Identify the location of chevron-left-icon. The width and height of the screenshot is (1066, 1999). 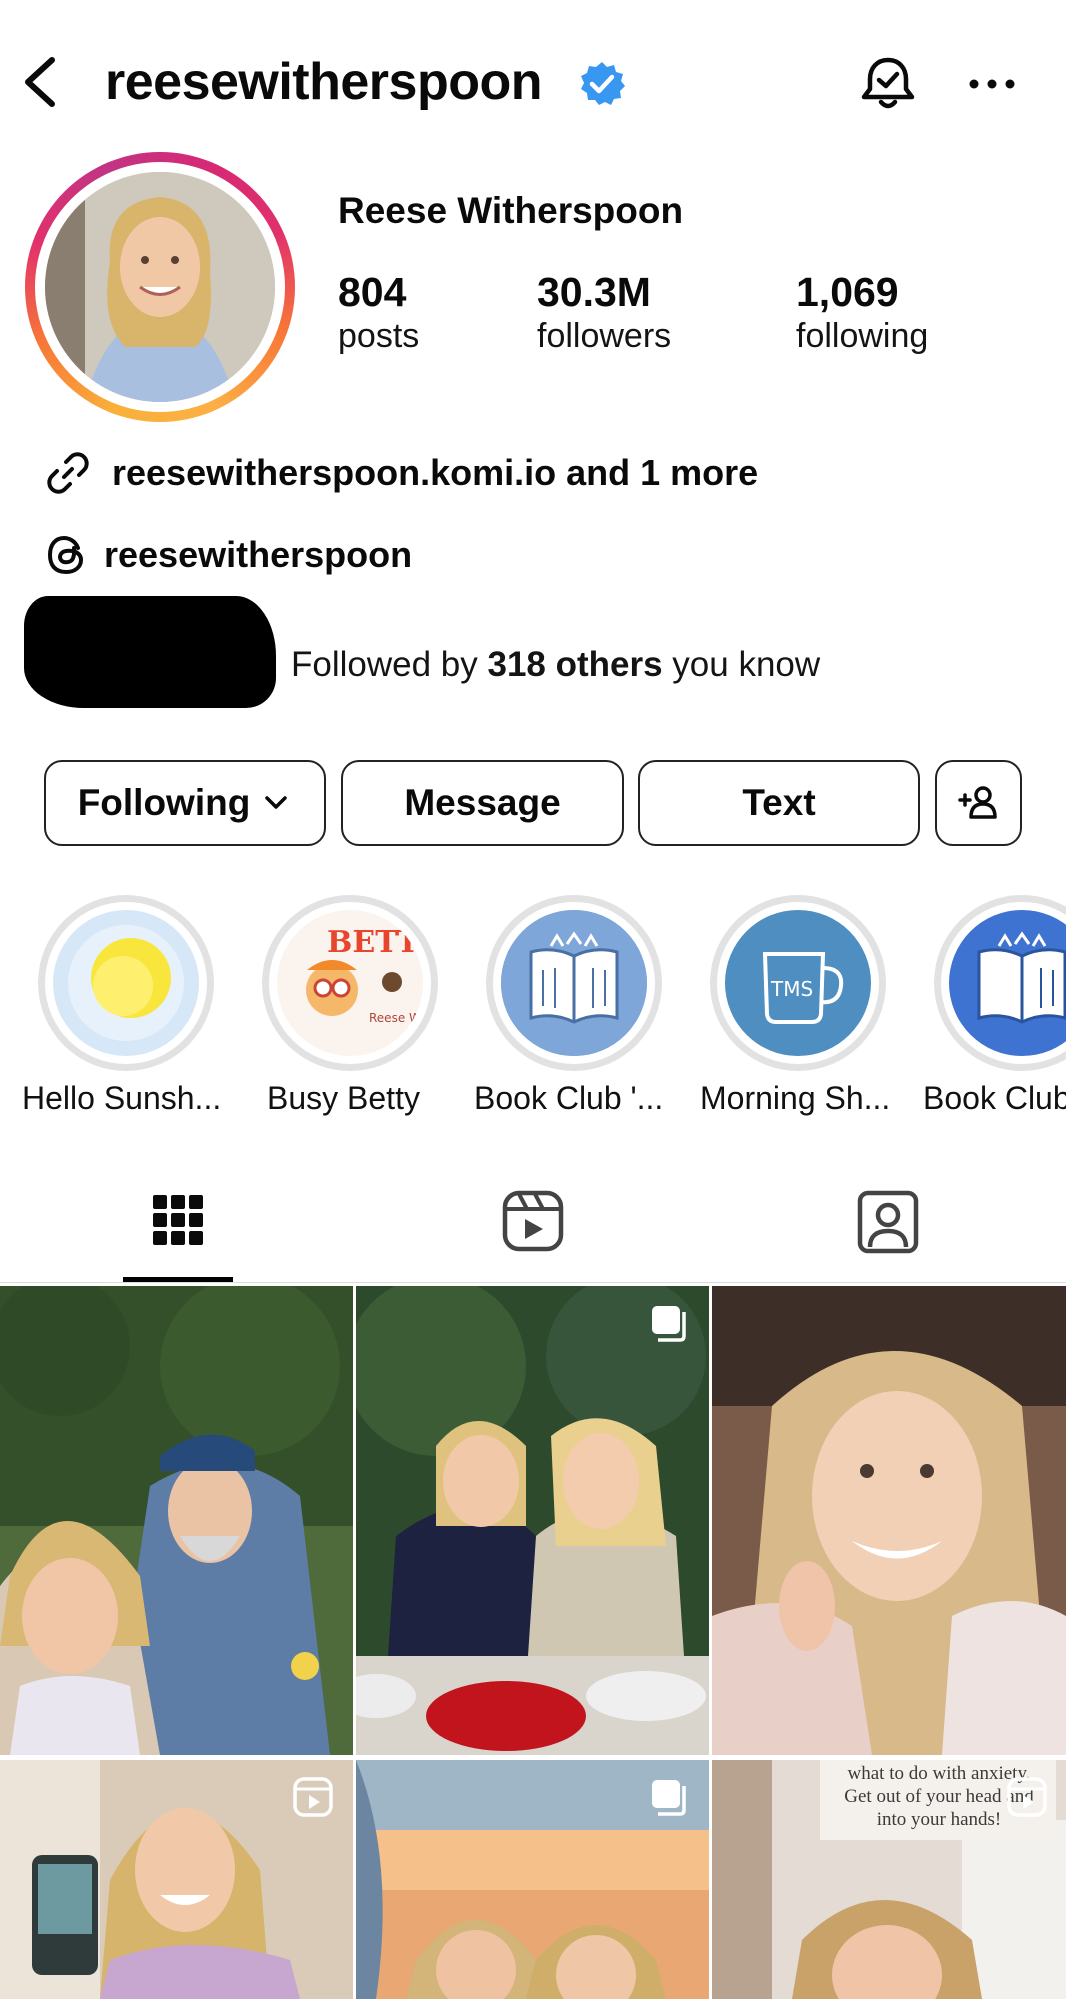
(40, 82).